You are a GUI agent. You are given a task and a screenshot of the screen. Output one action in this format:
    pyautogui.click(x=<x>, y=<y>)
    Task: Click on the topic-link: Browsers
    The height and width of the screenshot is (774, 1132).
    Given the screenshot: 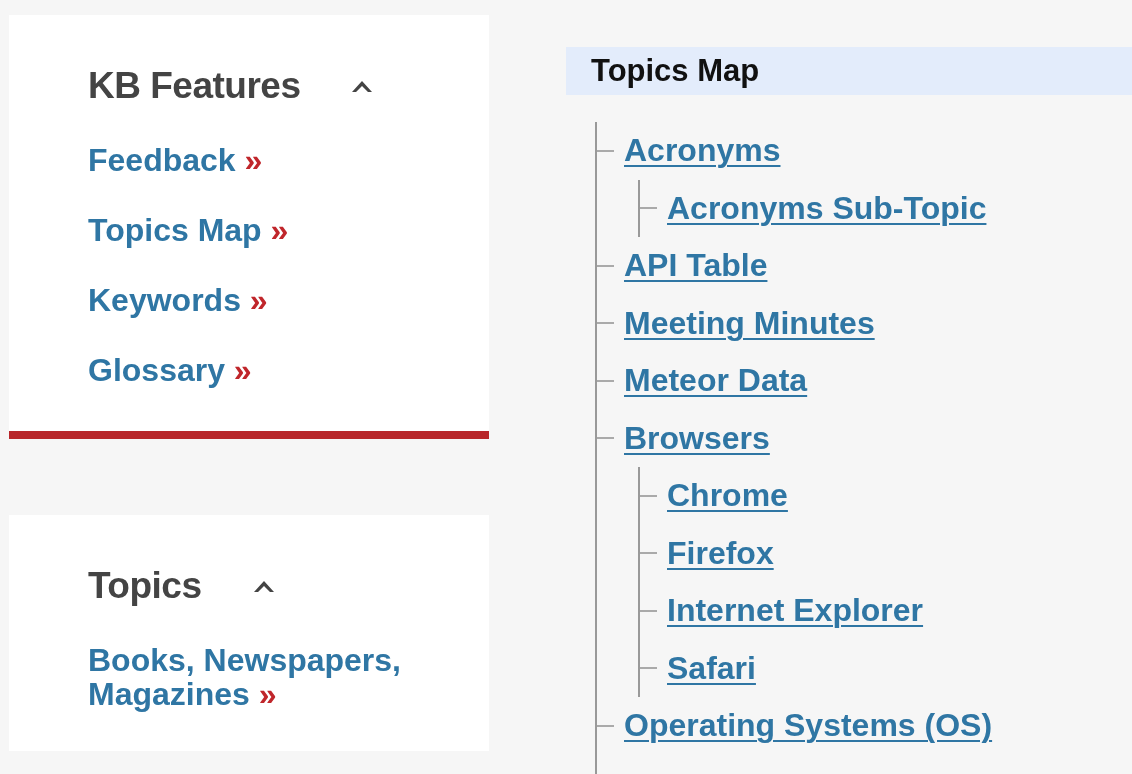 What is the action you would take?
    pyautogui.click(x=697, y=438)
    